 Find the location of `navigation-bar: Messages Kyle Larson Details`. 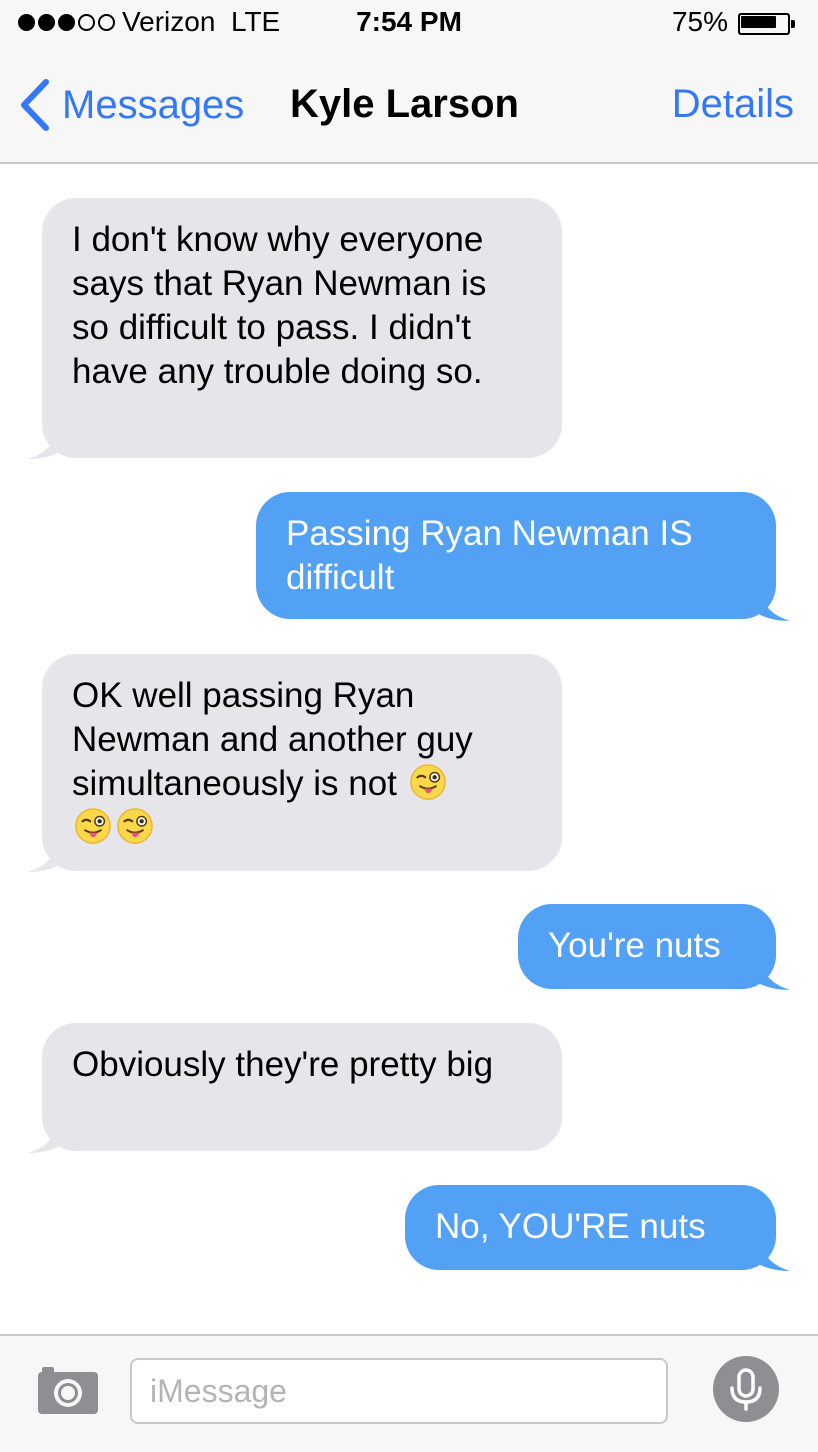

navigation-bar: Messages Kyle Larson Details is located at coordinates (409, 105).